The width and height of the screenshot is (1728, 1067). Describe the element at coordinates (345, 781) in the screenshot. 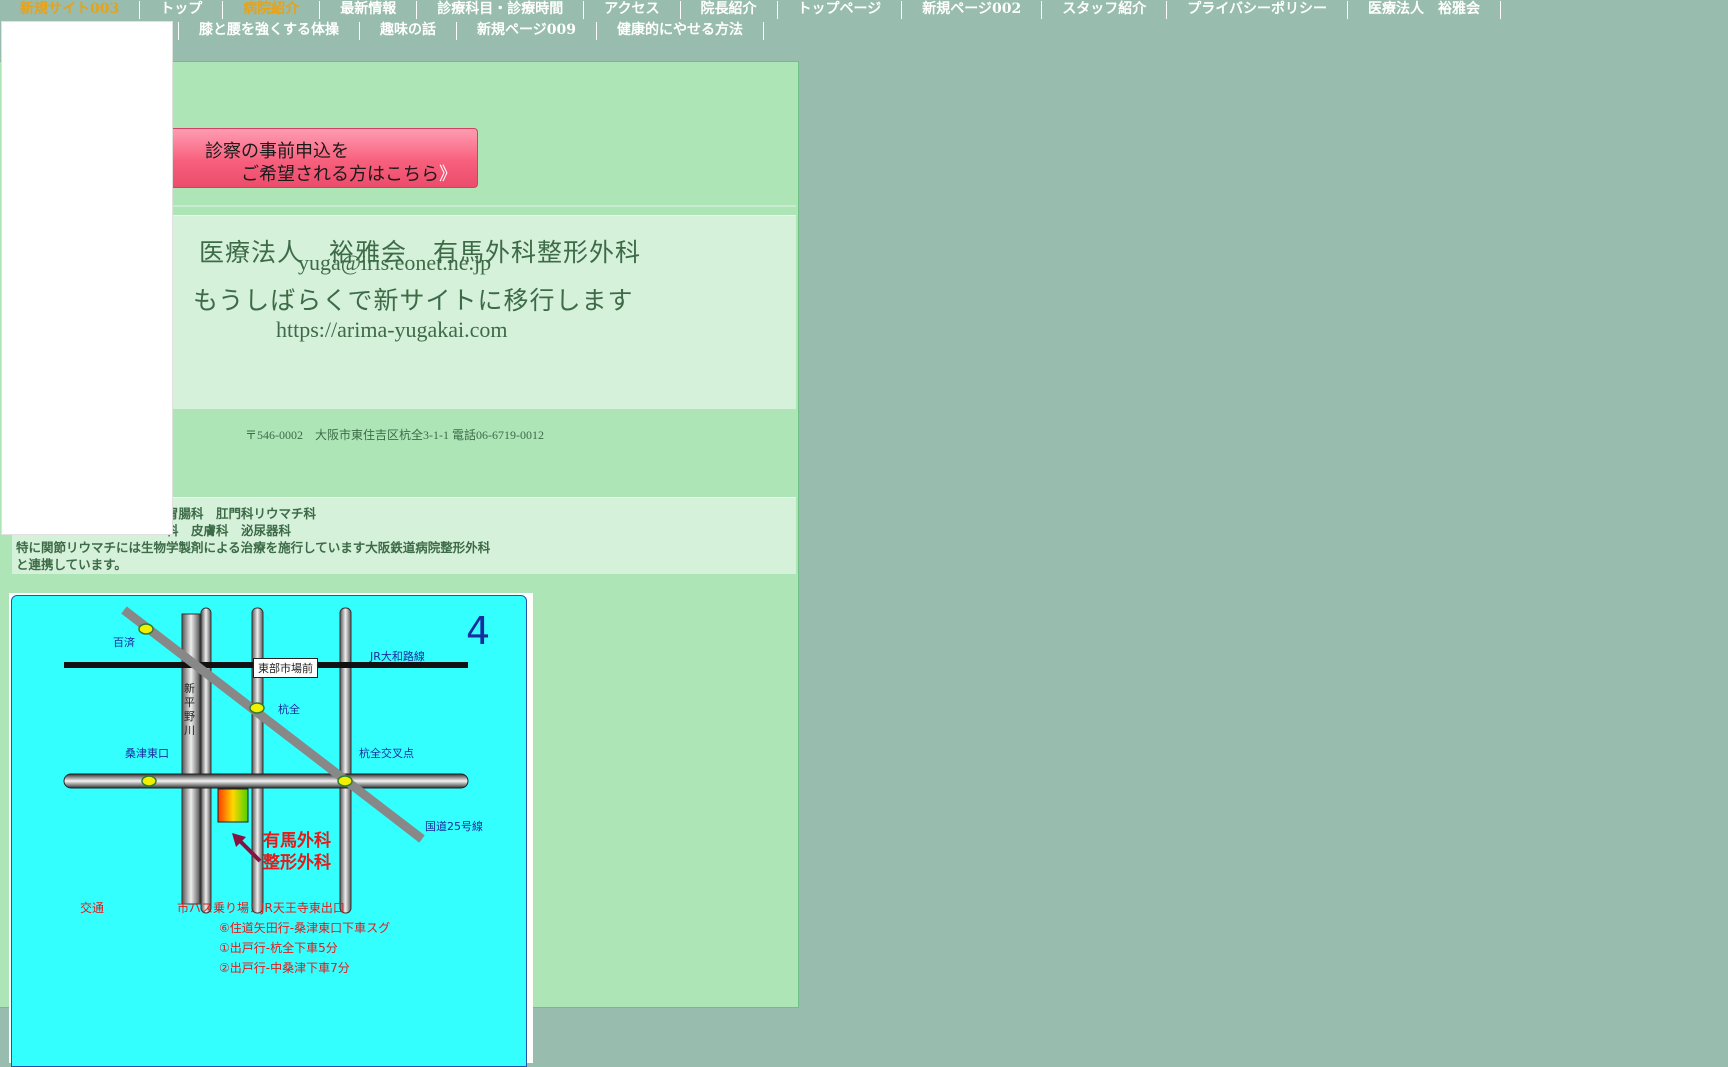

I see `station-dot-kumata-cross` at that location.